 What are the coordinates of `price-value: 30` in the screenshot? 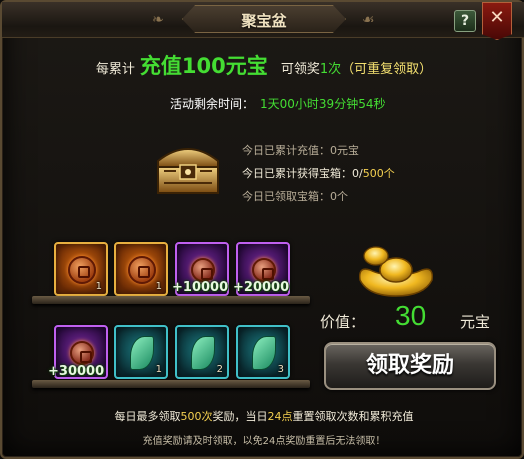 It's located at (411, 315).